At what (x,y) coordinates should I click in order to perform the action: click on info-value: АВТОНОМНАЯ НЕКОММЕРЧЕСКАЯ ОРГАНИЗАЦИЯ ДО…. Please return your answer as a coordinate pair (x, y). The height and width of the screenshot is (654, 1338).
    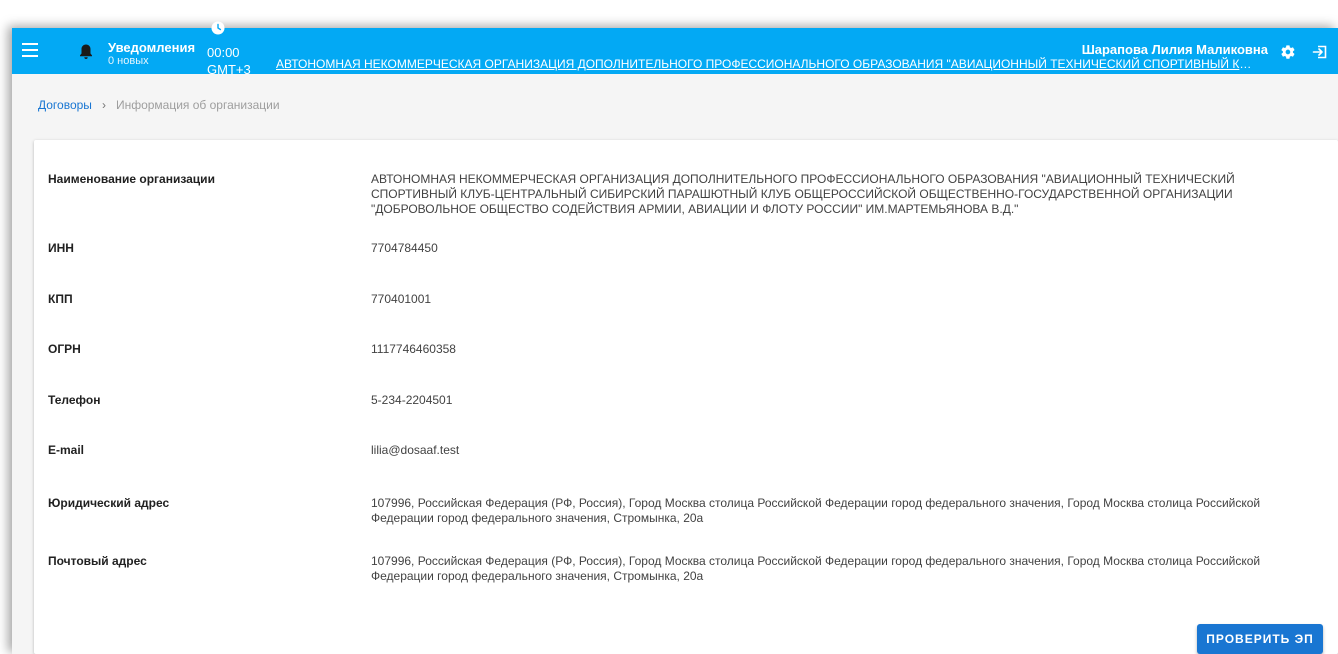
    Looking at the image, I should click on (803, 194).